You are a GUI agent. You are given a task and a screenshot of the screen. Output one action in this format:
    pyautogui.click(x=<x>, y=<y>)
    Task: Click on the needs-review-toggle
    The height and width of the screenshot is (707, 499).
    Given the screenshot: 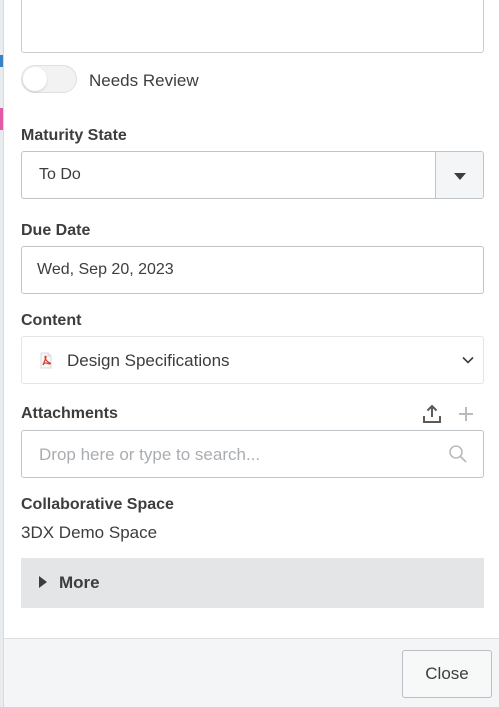 What is the action you would take?
    pyautogui.click(x=49, y=79)
    